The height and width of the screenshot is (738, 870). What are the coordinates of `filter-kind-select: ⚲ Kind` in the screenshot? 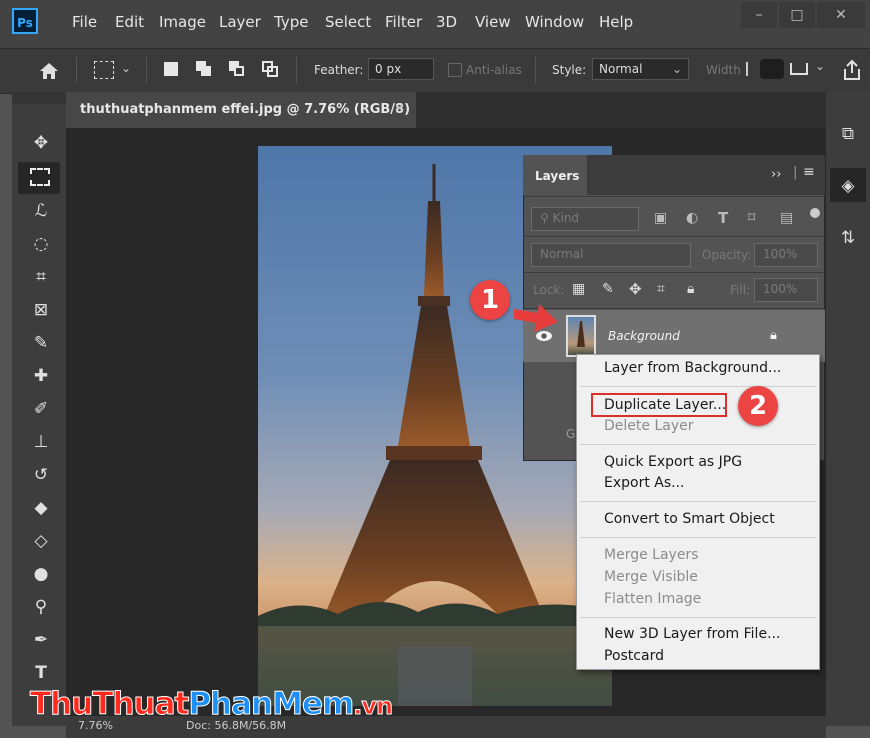 It's located at (585, 219).